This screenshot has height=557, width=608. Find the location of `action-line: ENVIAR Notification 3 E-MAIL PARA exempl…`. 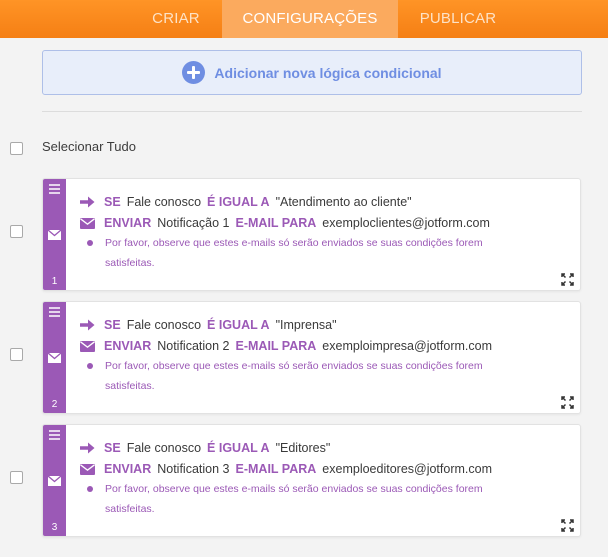

action-line: ENVIAR Notification 3 E-MAIL PARA exempl… is located at coordinates (289, 469).